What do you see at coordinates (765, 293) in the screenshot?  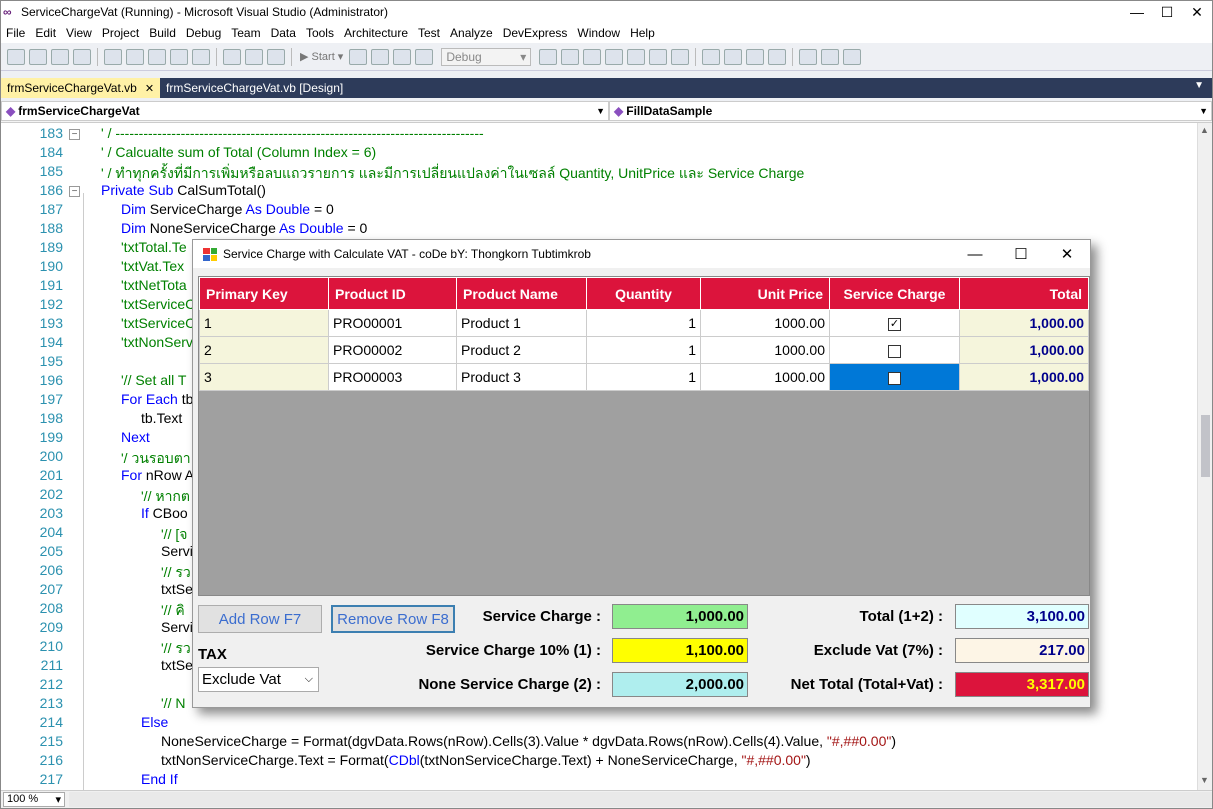 I see `column-header: Unit Price` at bounding box center [765, 293].